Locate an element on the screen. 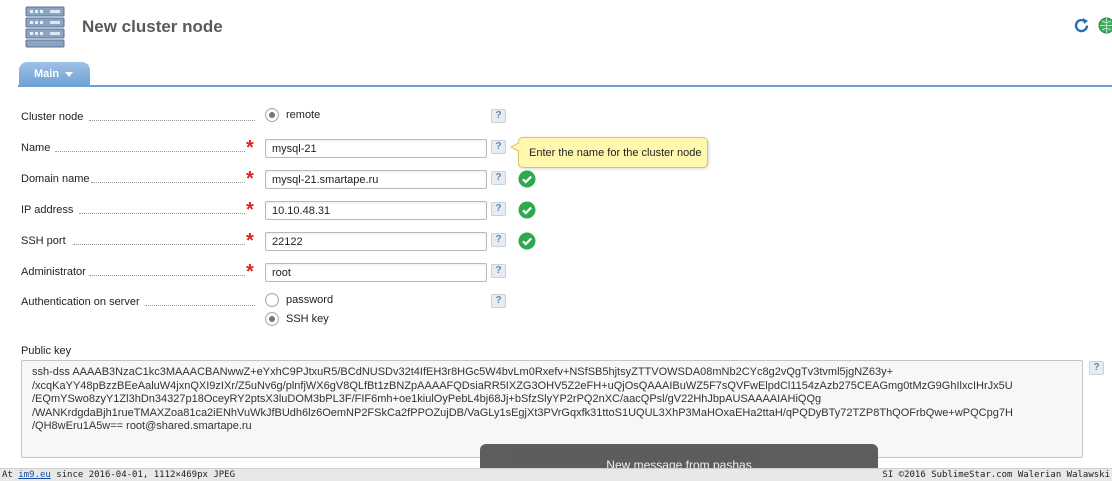  ssh-port-label: SSH port is located at coordinates (43, 241).